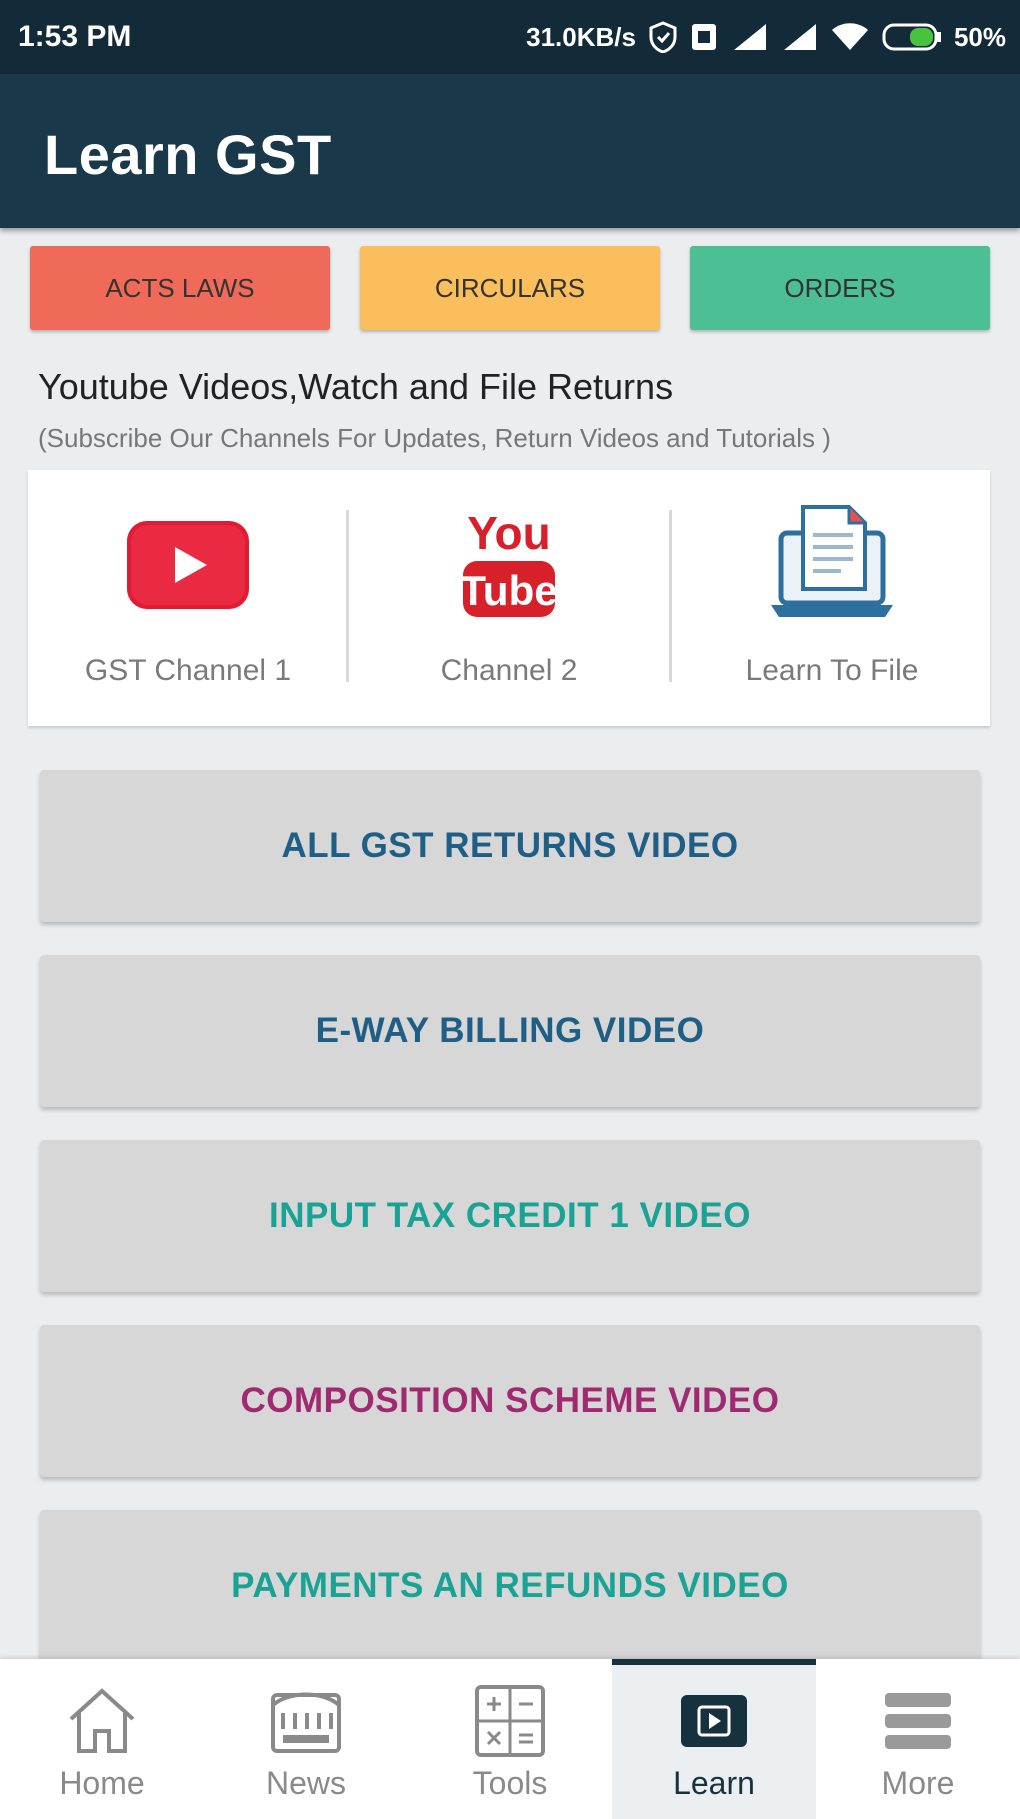  Describe the element at coordinates (850, 37) in the screenshot. I see `wifi-icon` at that location.